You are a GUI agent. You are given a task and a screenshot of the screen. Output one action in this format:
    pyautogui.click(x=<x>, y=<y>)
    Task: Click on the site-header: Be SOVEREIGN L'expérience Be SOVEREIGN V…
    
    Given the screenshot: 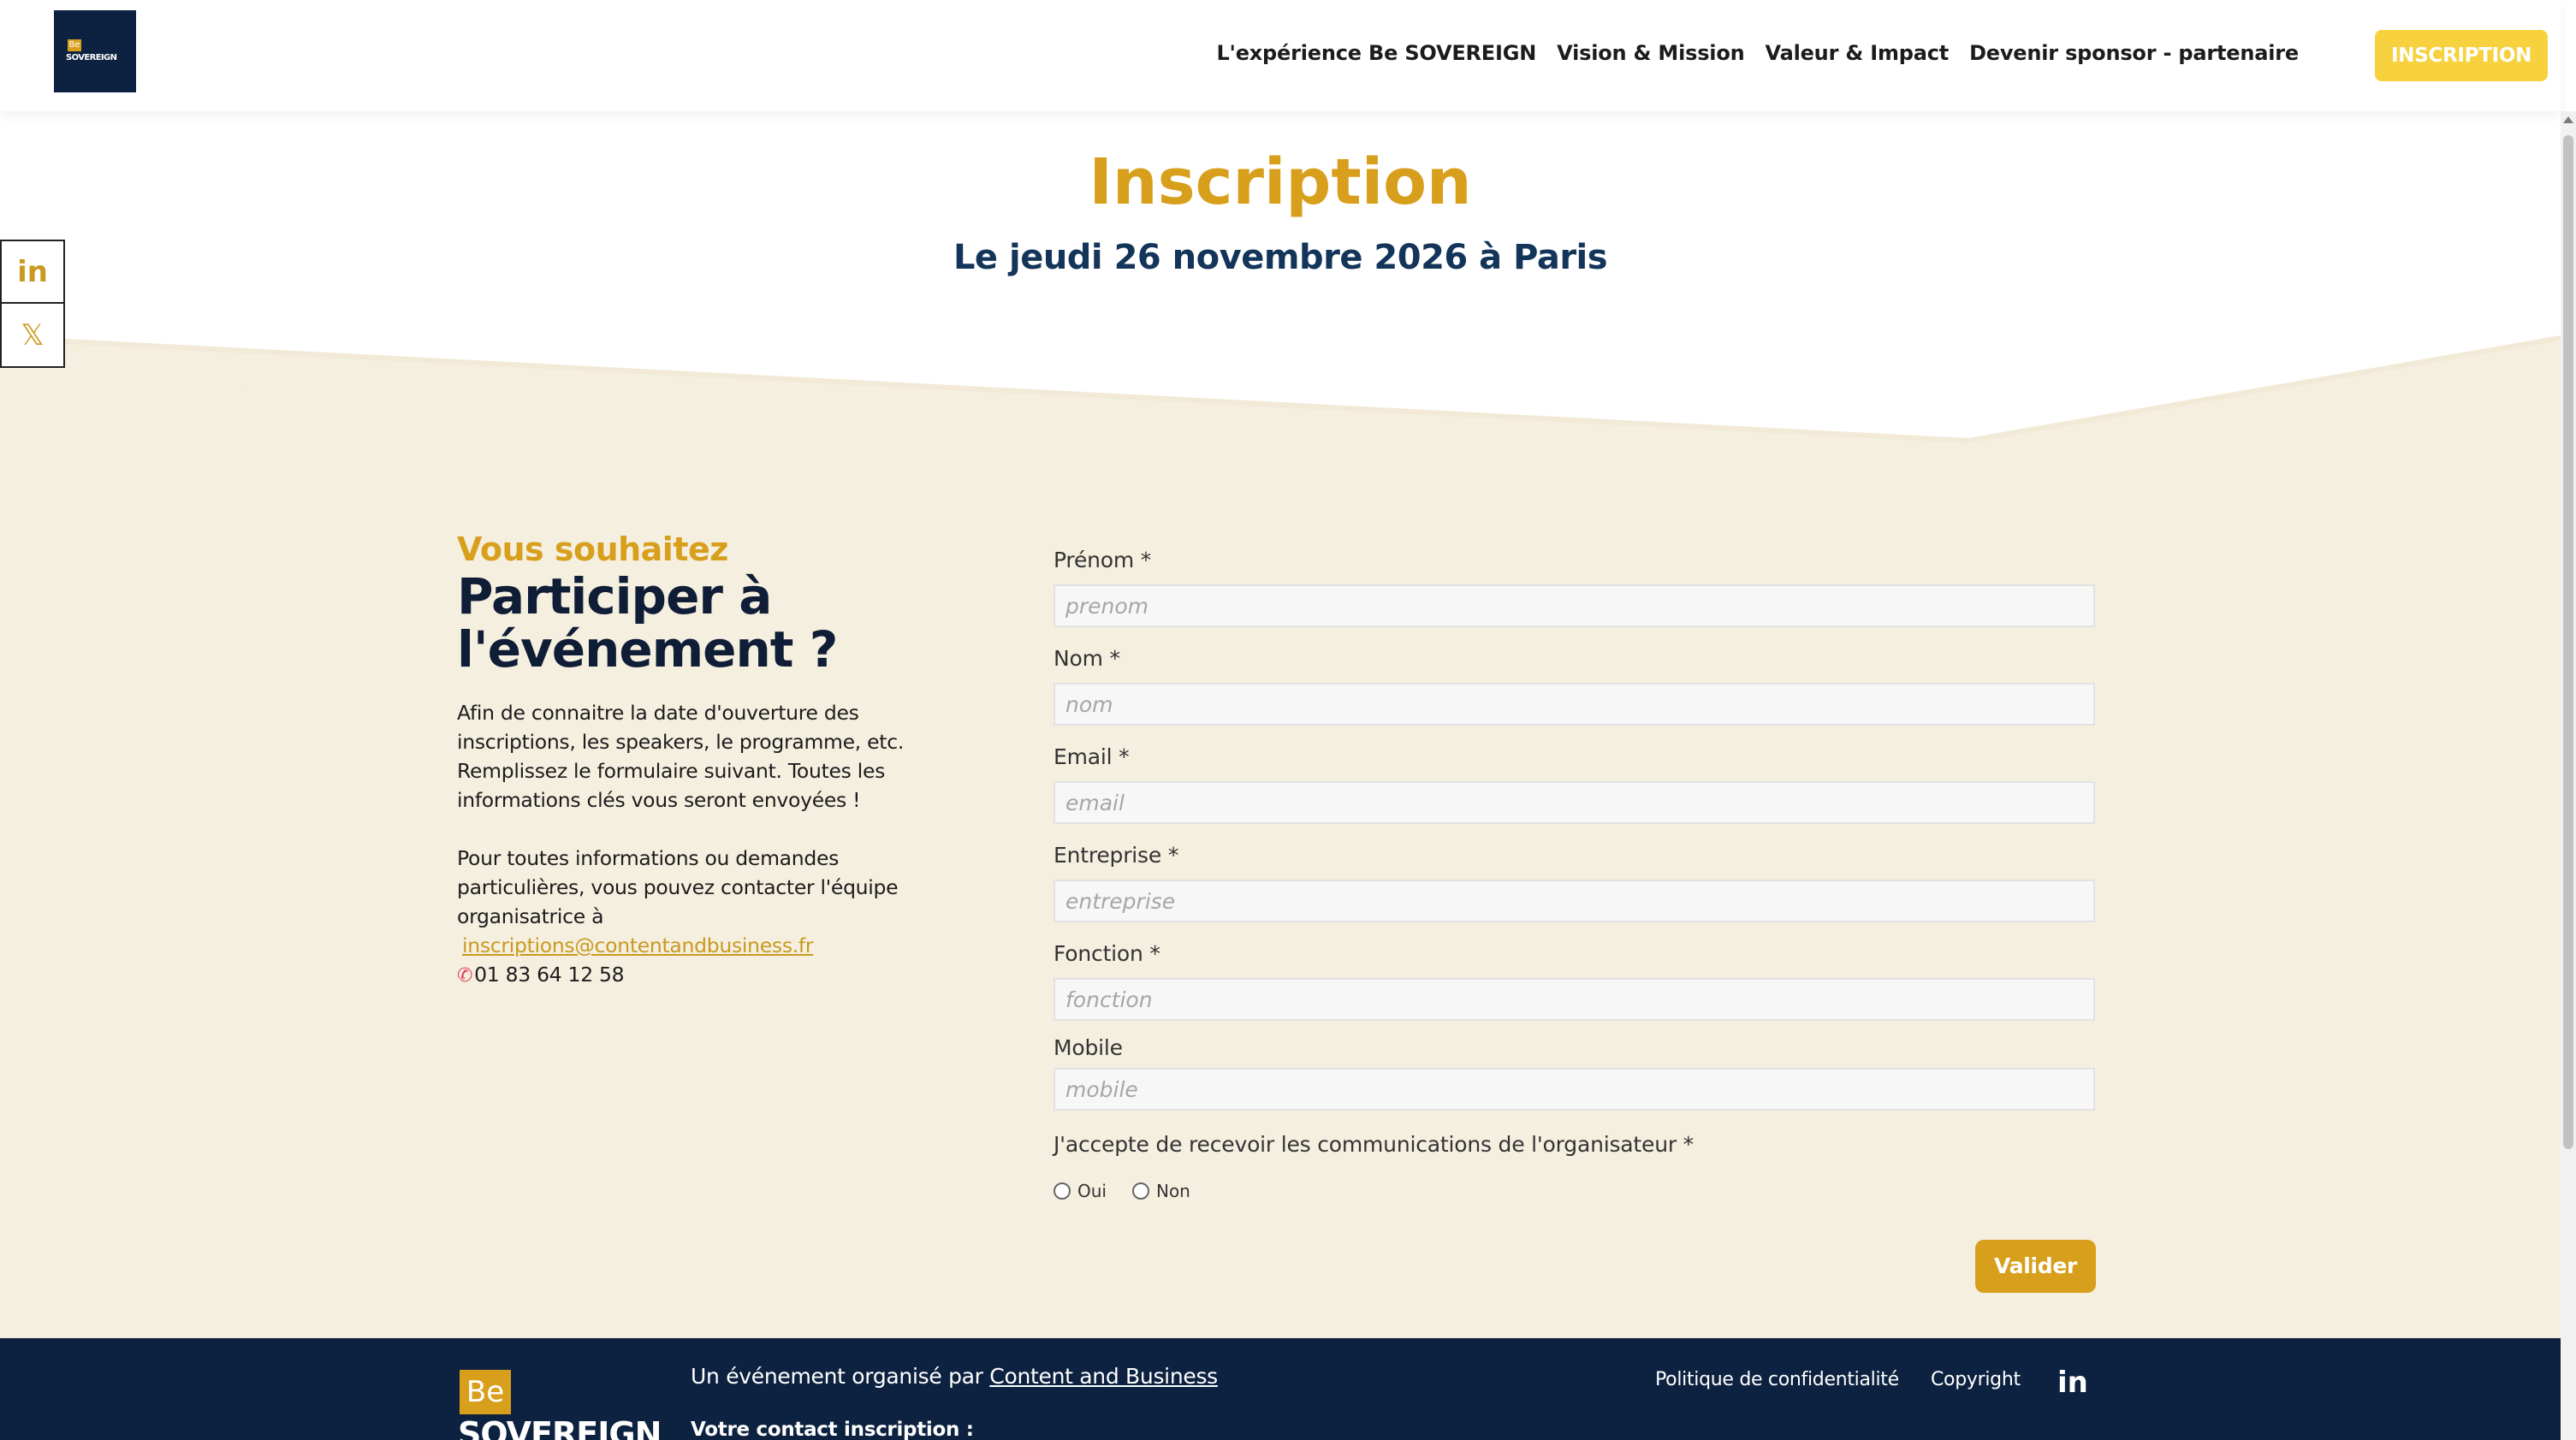 What is the action you would take?
    pyautogui.click(x=1280, y=55)
    